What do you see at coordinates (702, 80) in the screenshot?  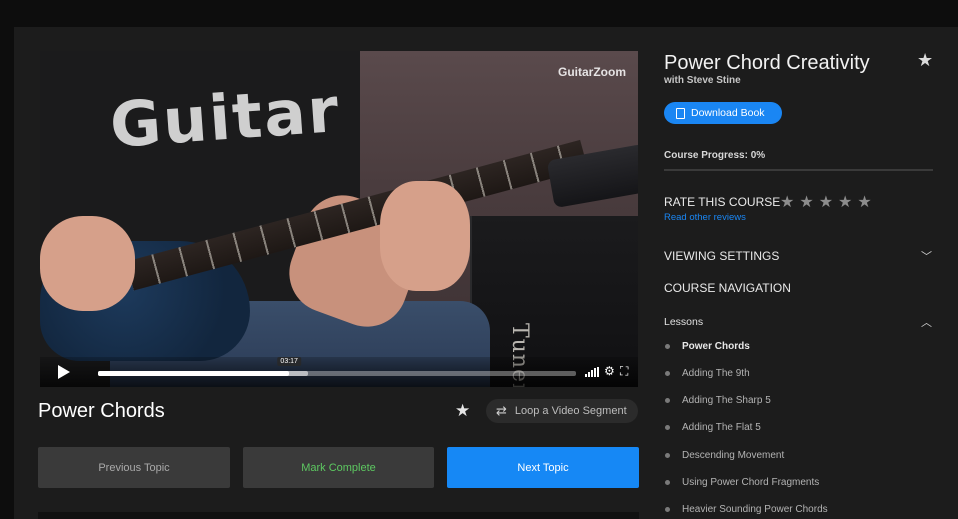 I see `course-instructor: with Steve Stine` at bounding box center [702, 80].